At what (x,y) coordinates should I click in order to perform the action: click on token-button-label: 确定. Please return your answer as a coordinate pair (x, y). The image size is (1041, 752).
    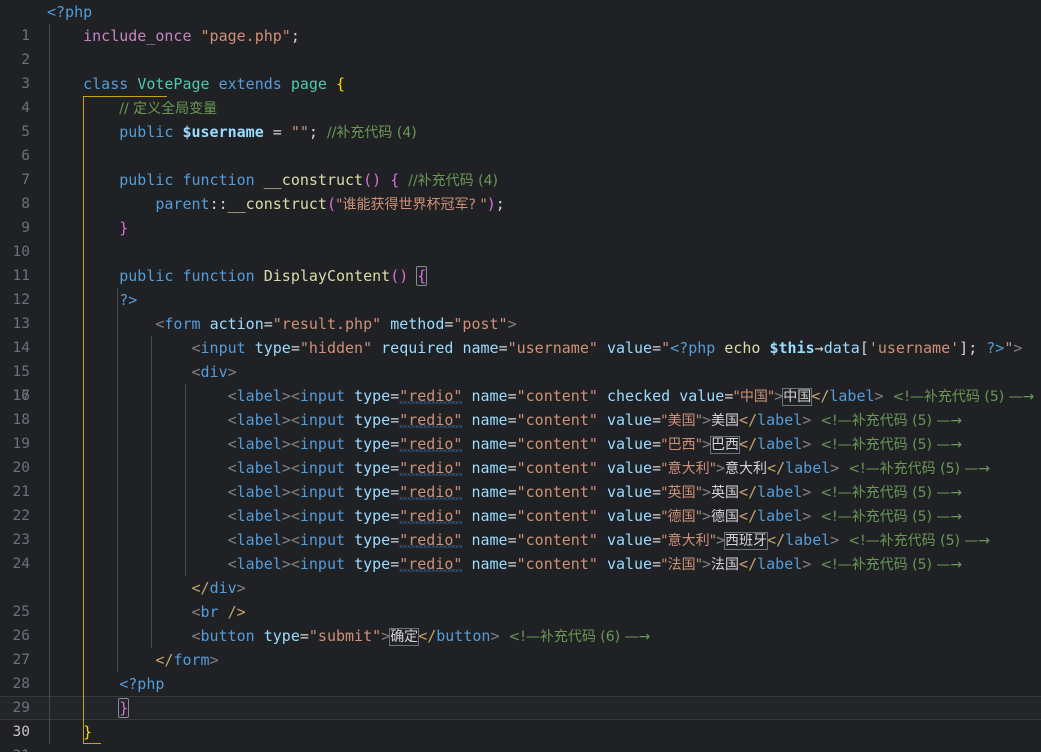
    Looking at the image, I should click on (404, 637).